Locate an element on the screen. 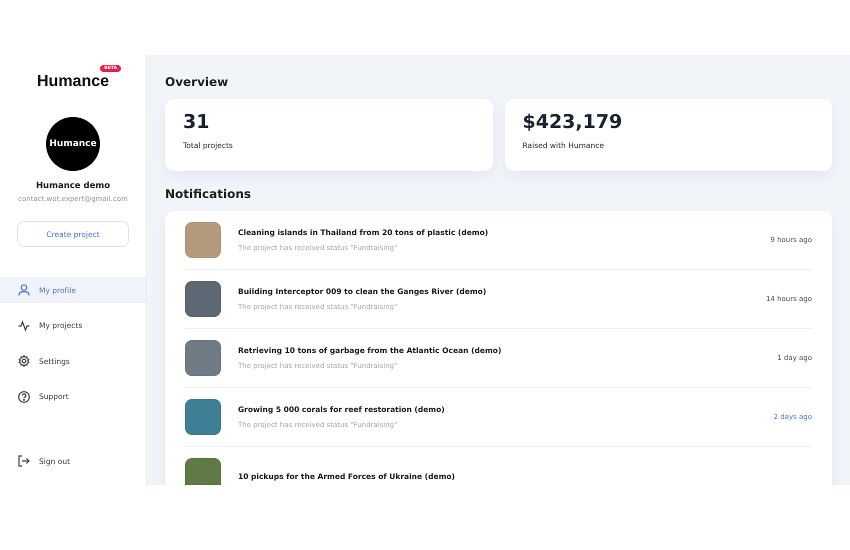  avatar: Humance is located at coordinates (73, 144).